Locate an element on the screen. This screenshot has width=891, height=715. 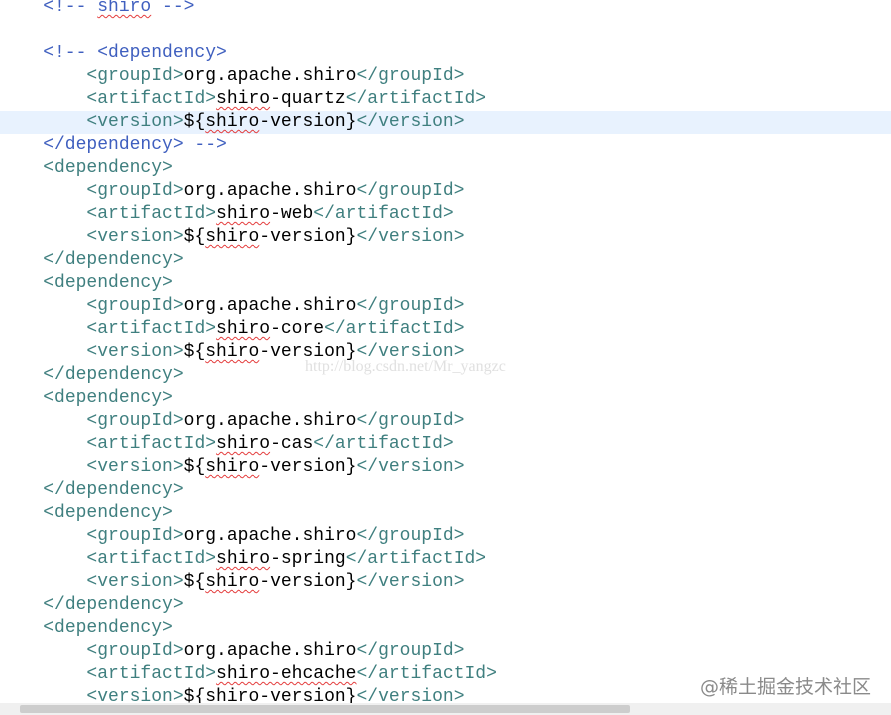
code-line: <!-- <dependency> is located at coordinates (445, 53).